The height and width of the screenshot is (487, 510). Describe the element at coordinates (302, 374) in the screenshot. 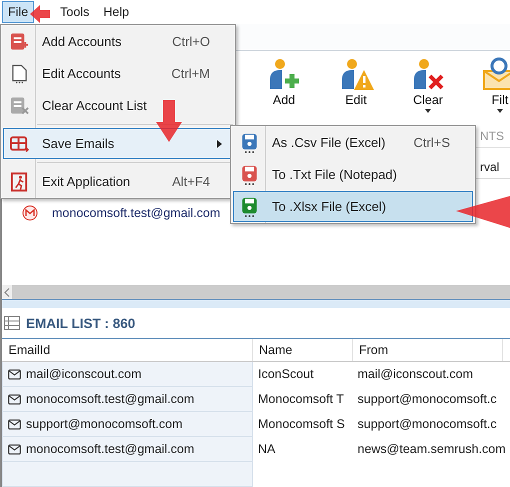

I see `table-cell: IconScout` at that location.